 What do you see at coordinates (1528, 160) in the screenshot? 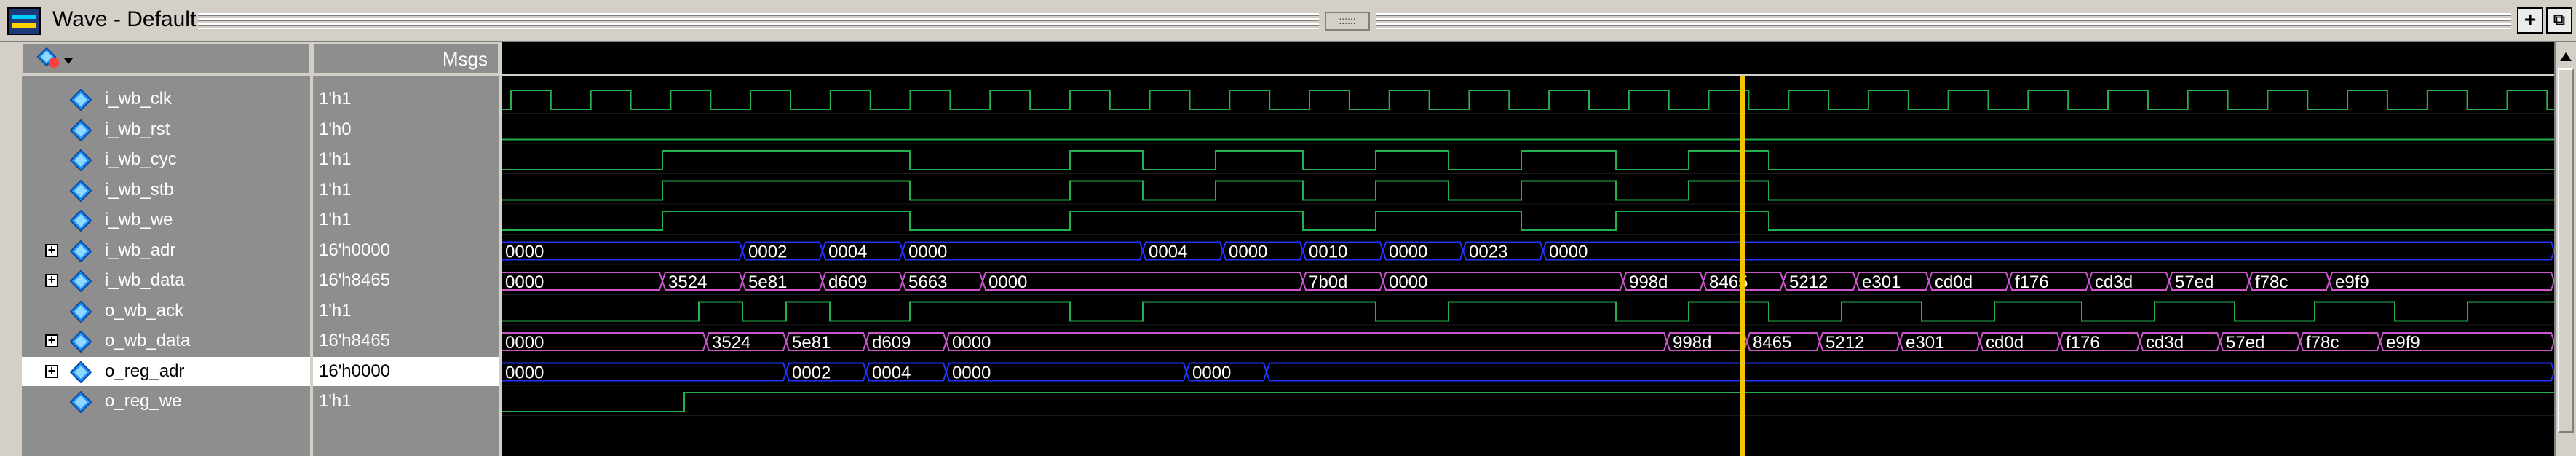
I see `wave-i-wb-cyc` at bounding box center [1528, 160].